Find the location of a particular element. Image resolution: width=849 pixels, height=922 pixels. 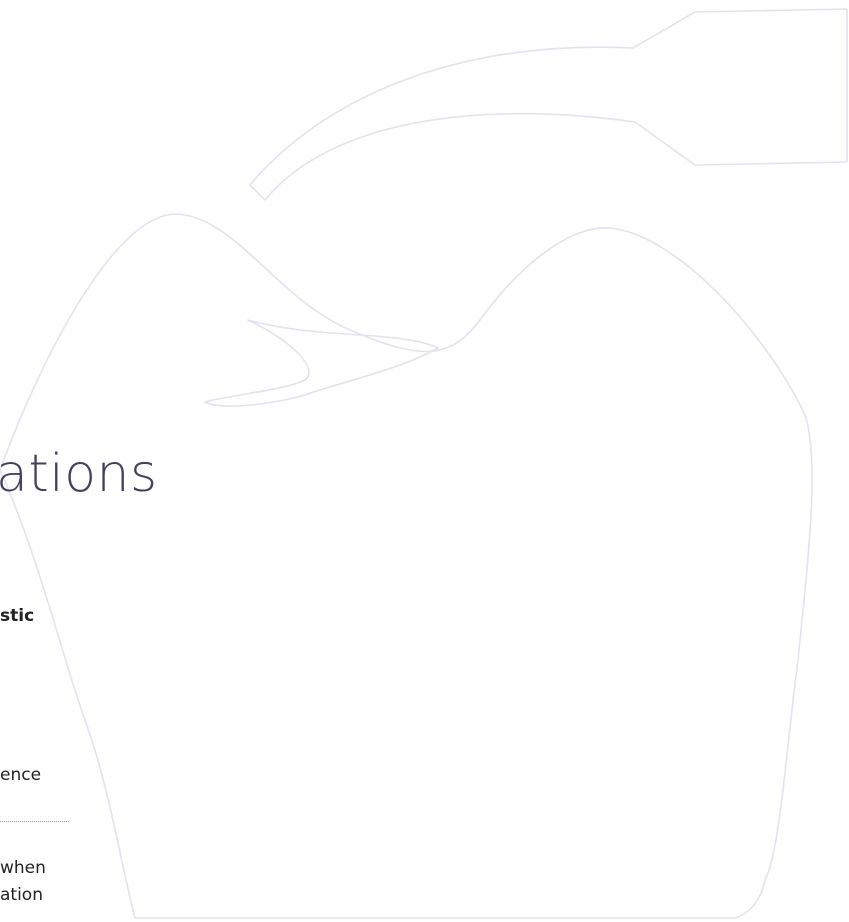

section-heading: ations is located at coordinates (79, 474).